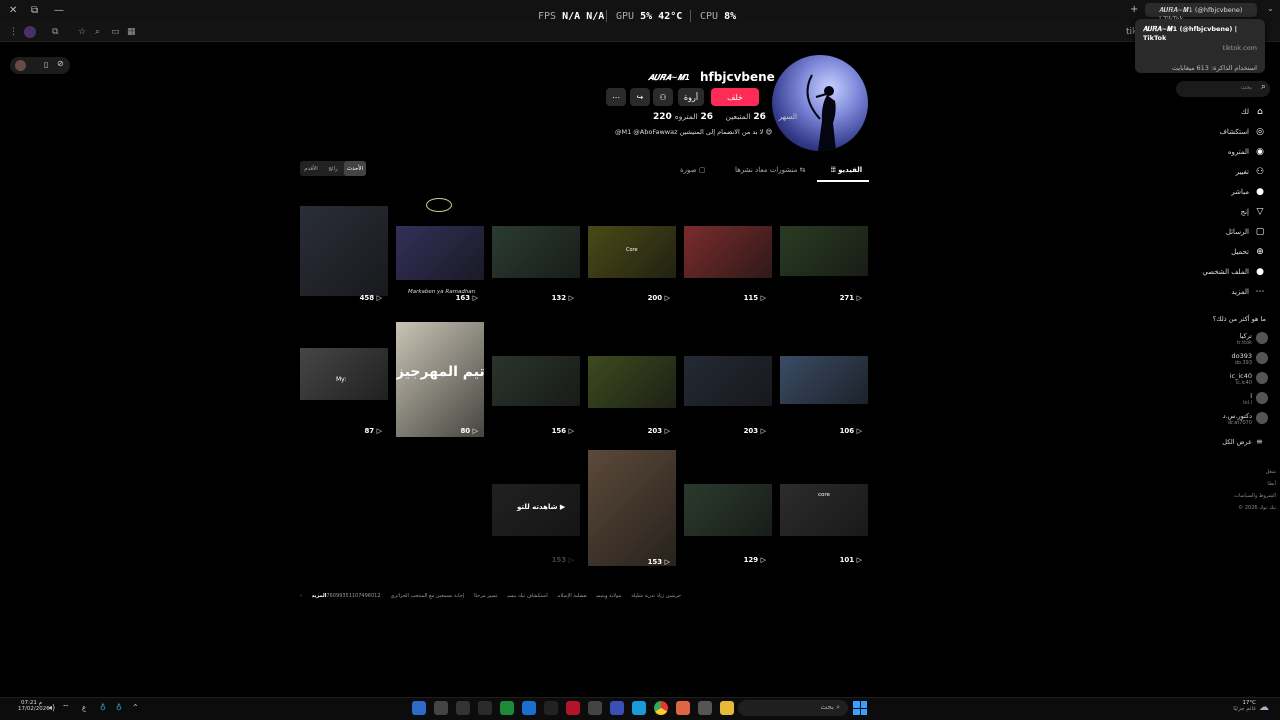 This screenshot has width=1280, height=720. I want to click on related-more-label: المزيد, so click(319, 596).